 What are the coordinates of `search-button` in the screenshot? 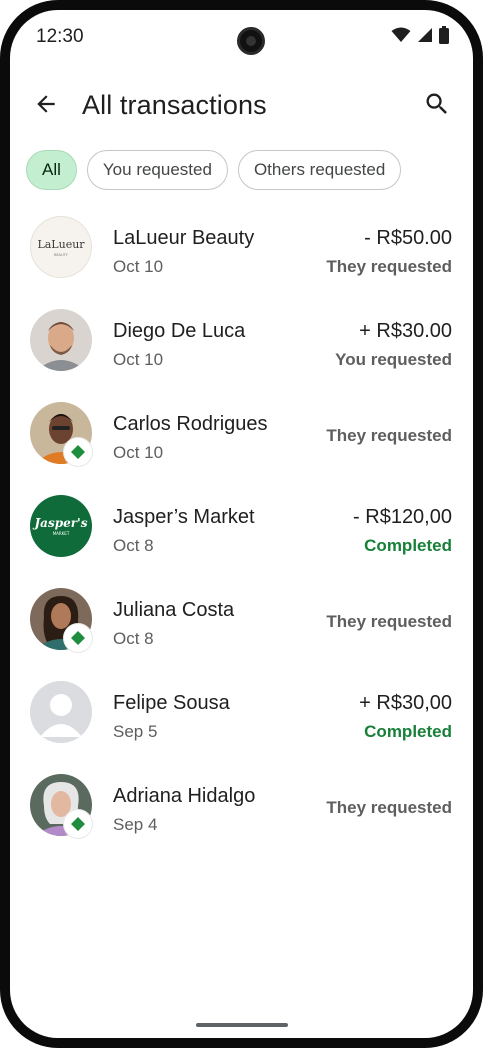 It's located at (437, 104).